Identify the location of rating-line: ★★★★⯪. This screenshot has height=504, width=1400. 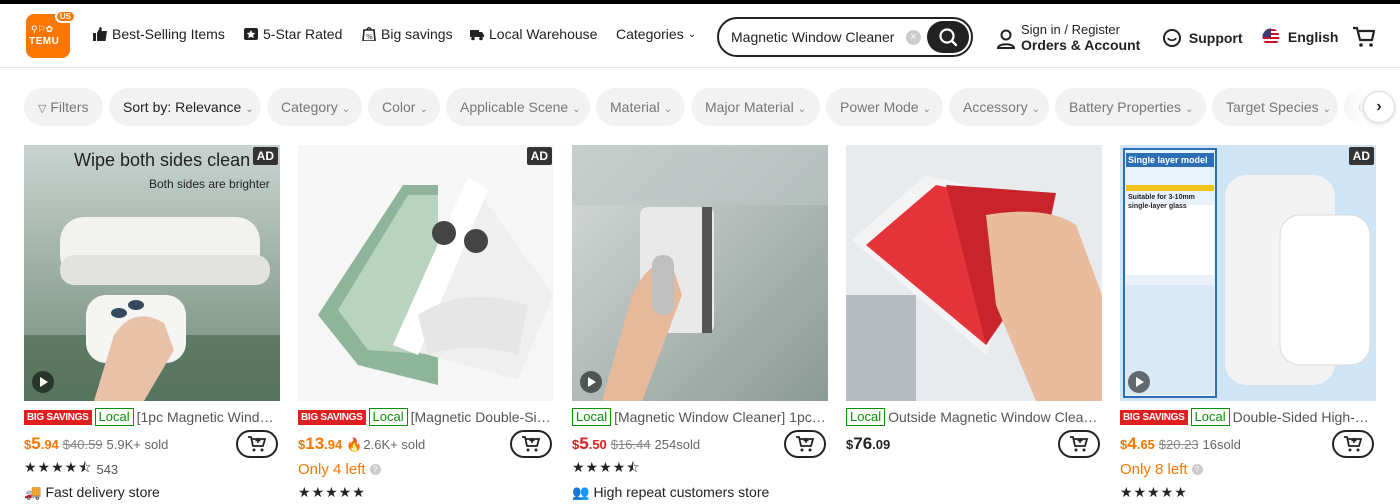
(606, 468).